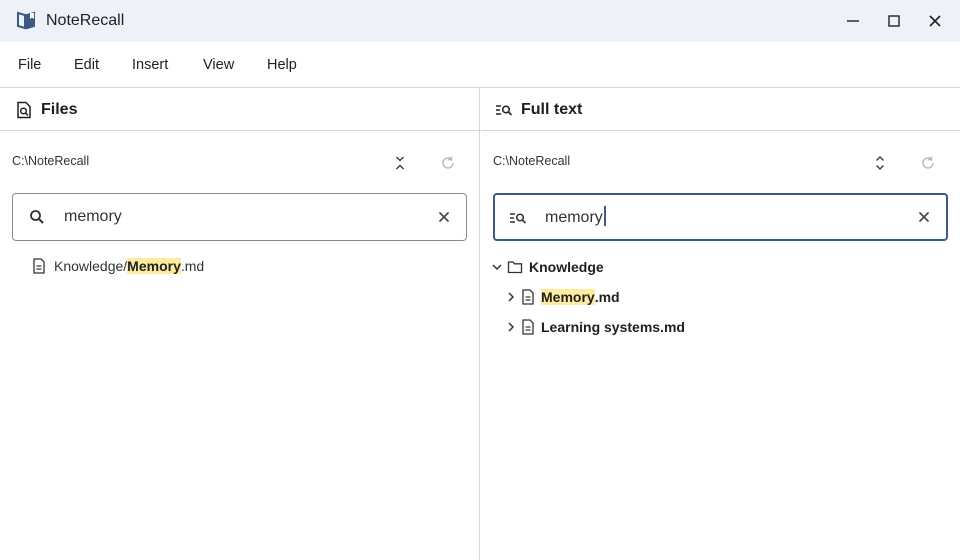 Image resolution: width=960 pixels, height=560 pixels. I want to click on tree-file-suffix: .md, so click(607, 297).